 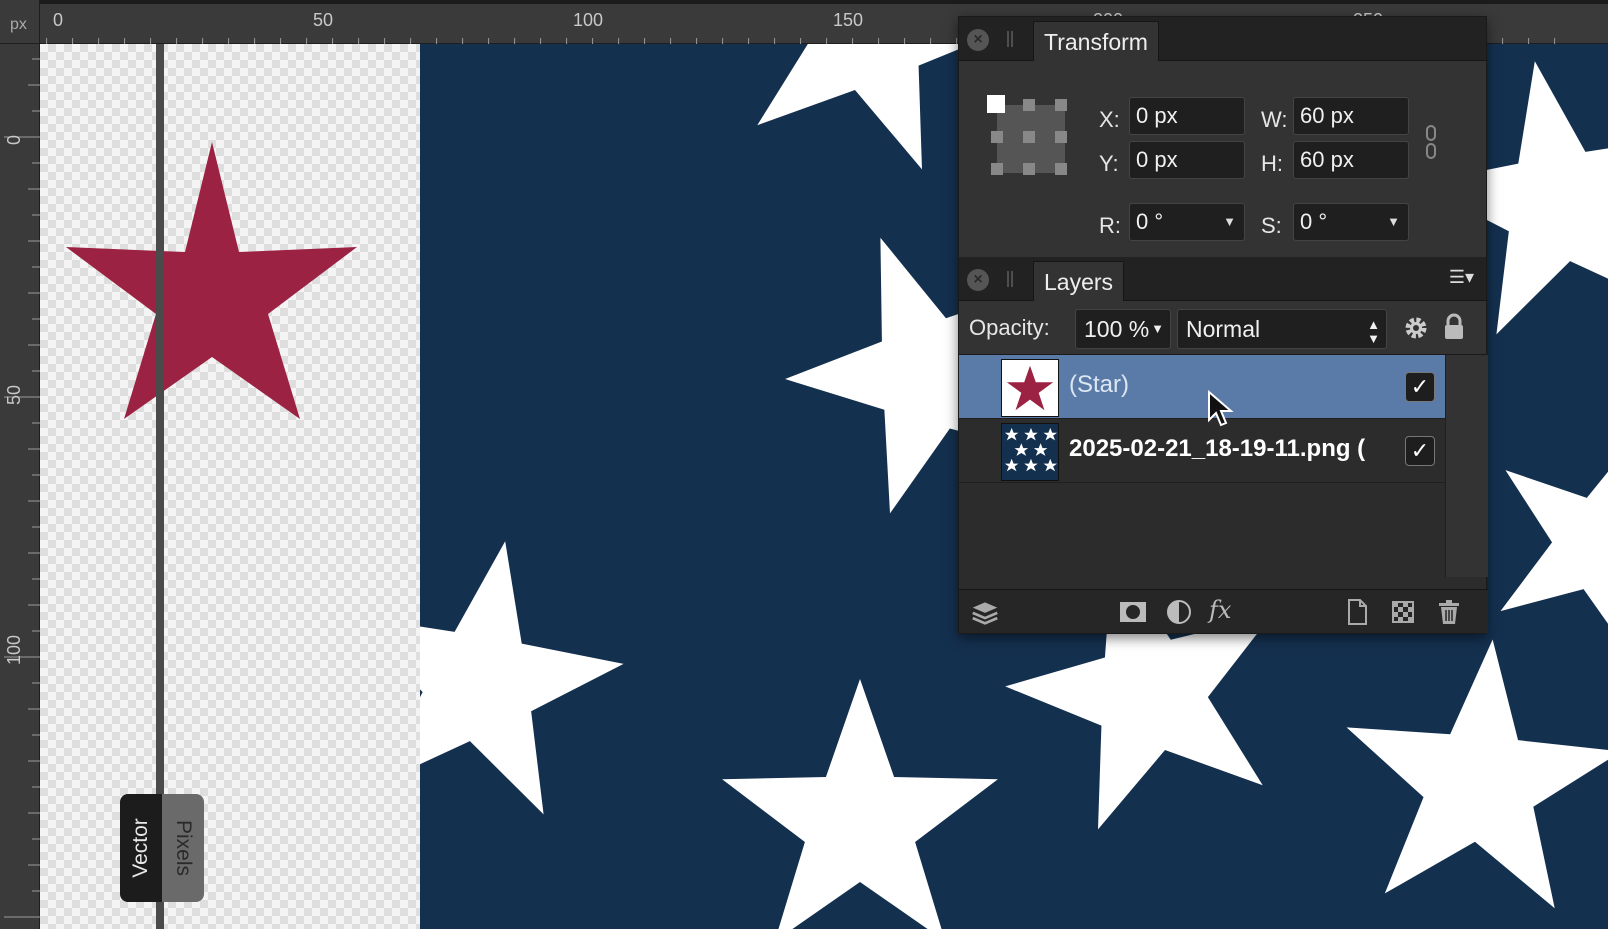 I want to click on ruler-unit-label: px, so click(x=18, y=24).